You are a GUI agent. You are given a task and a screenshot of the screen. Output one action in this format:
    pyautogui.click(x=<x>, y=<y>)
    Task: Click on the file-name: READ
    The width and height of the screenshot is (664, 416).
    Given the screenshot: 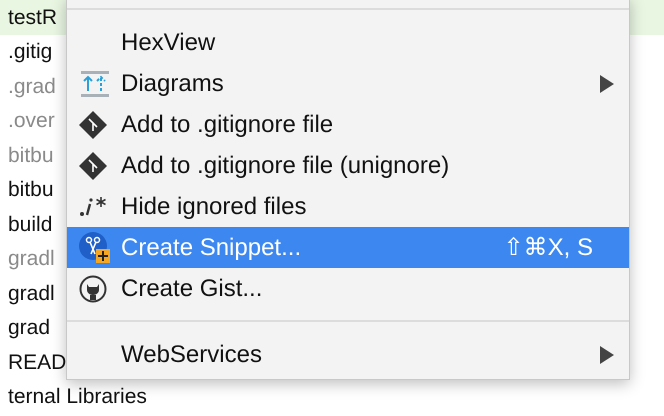 What is the action you would take?
    pyautogui.click(x=37, y=362)
    